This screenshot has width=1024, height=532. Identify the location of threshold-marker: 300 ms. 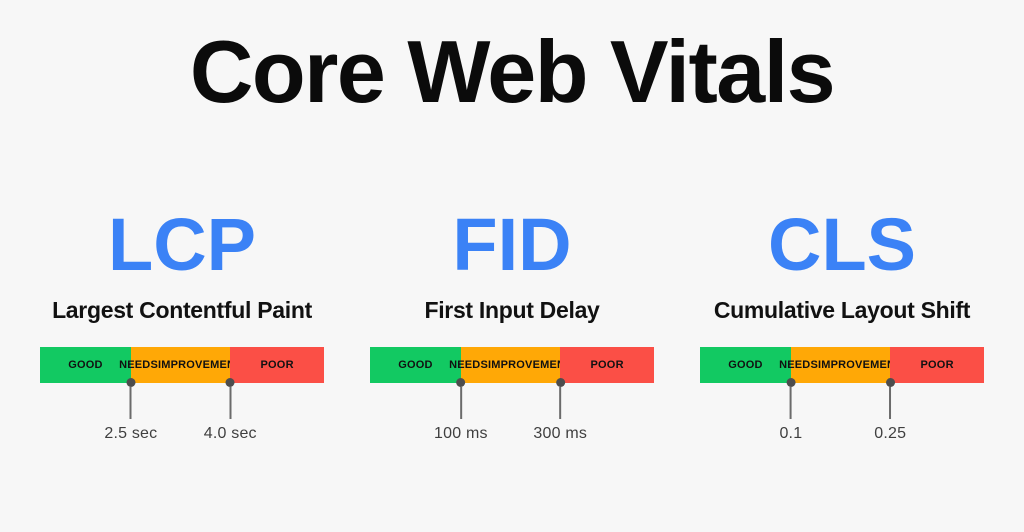
(560, 410).